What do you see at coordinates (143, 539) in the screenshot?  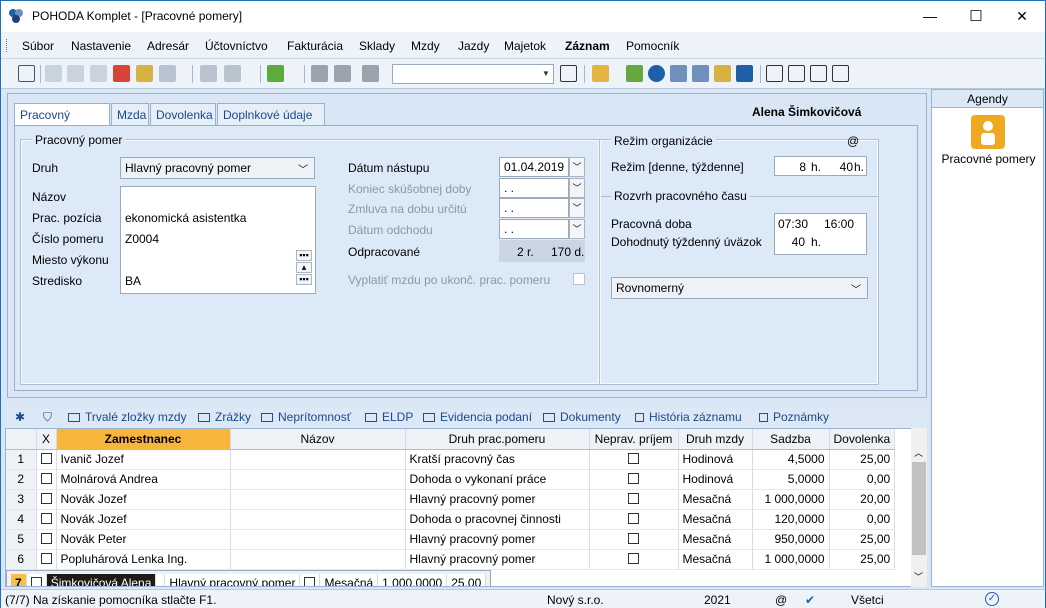 I see `cell-zamestnanec: Novák Peter` at bounding box center [143, 539].